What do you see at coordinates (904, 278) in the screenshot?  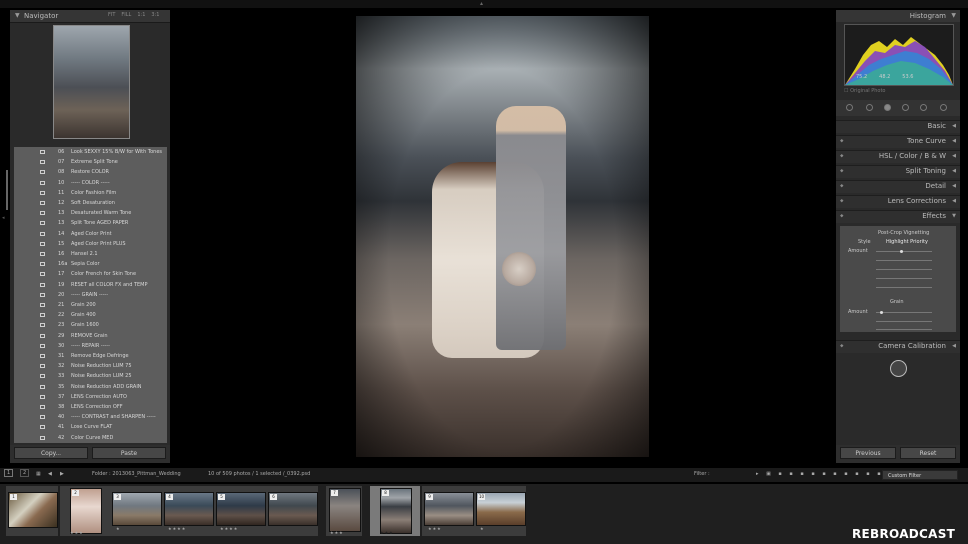 I see `vignette-feather-slider` at bounding box center [904, 278].